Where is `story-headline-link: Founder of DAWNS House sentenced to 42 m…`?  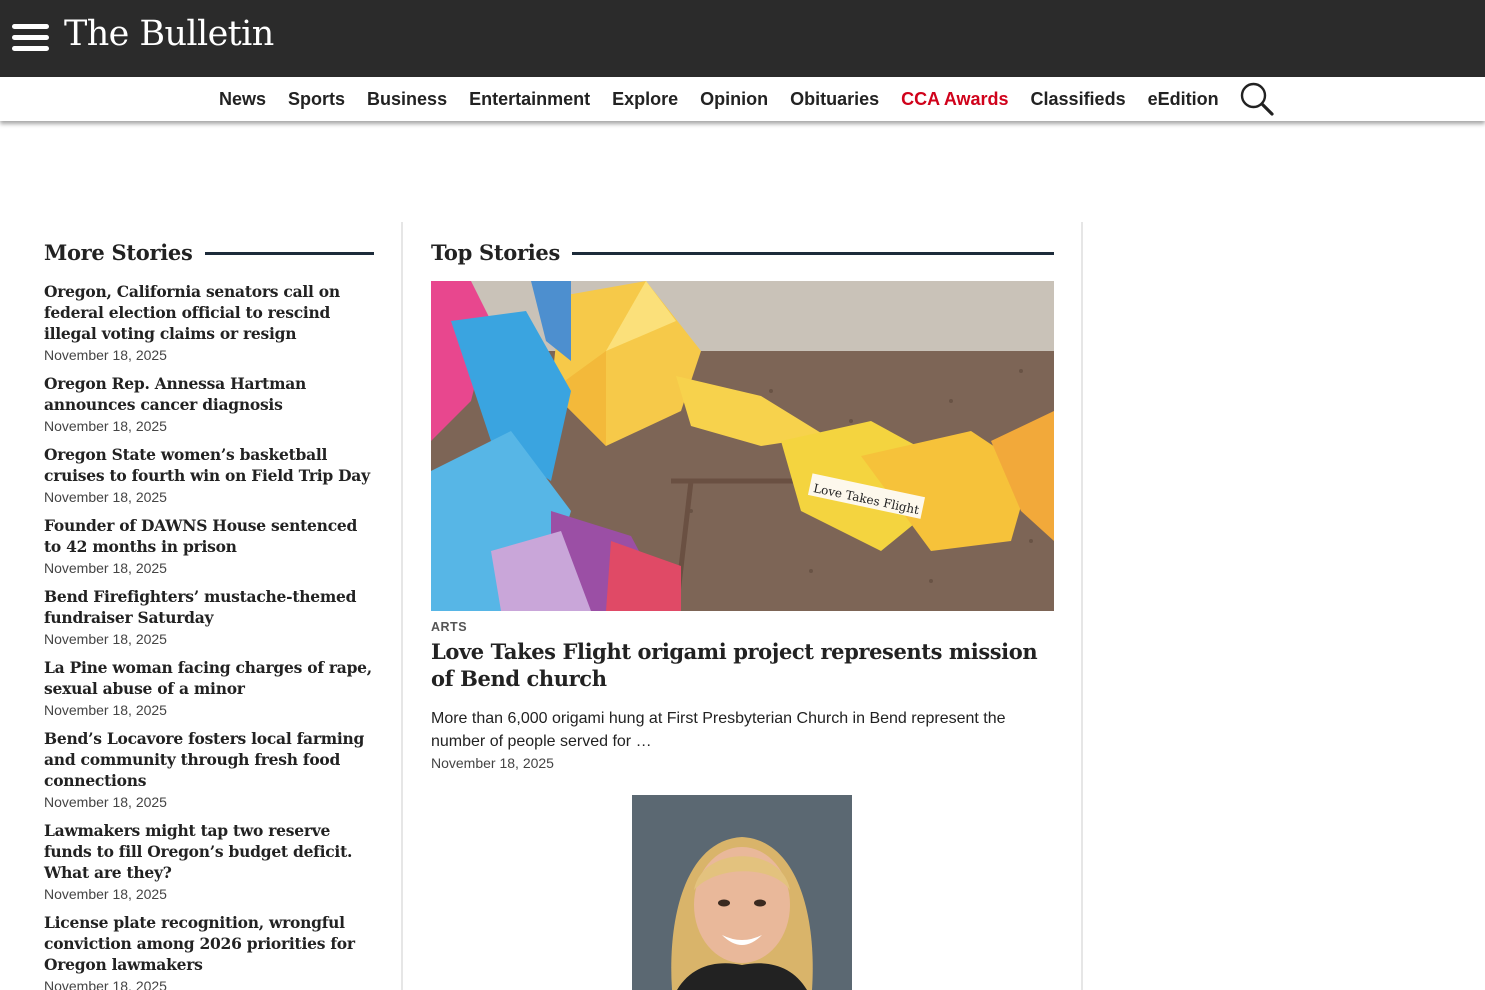 story-headline-link: Founder of DAWNS House sentenced to 42 m… is located at coordinates (209, 536).